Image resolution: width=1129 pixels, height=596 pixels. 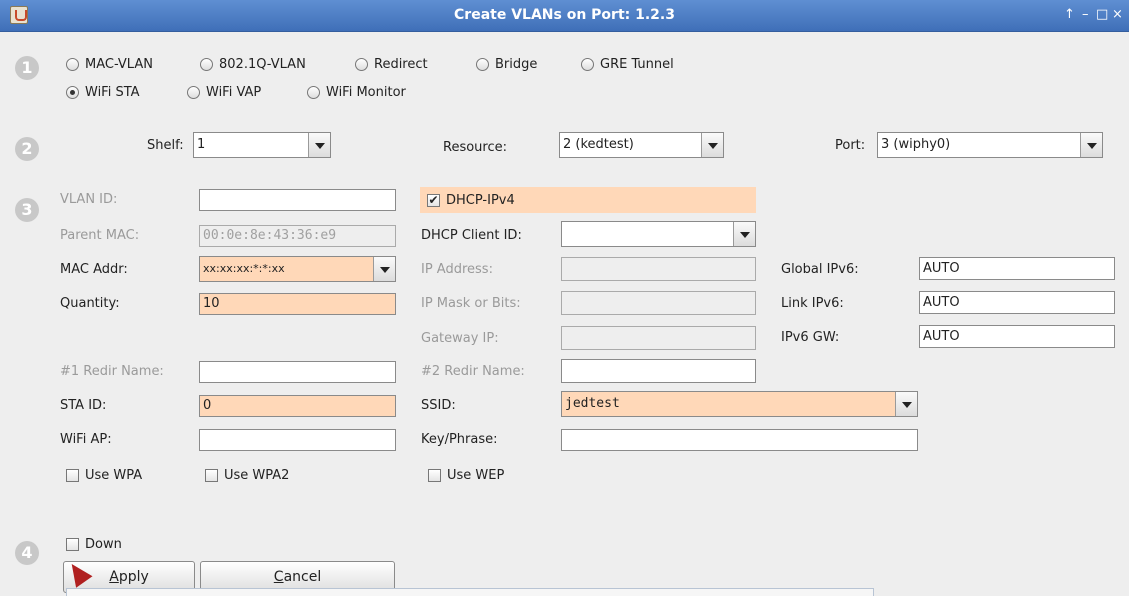 What do you see at coordinates (471, 200) in the screenshot?
I see `dhcp-ipv4-checkbox: ✔ DHCP-IPv4` at bounding box center [471, 200].